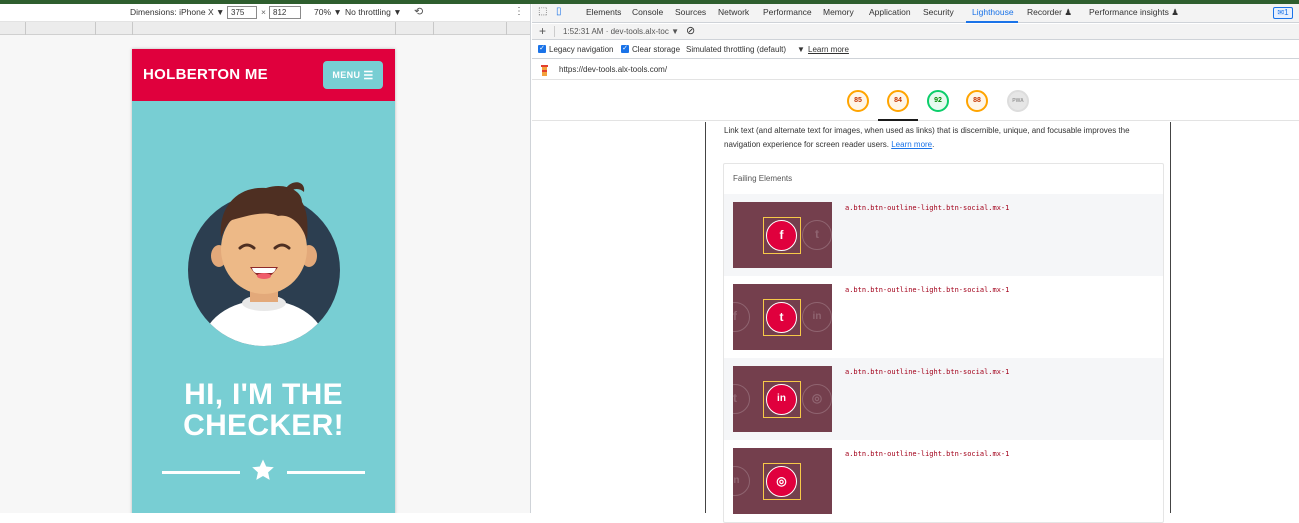 This screenshot has width=1299, height=523. I want to click on tab-memory: Memory, so click(838, 12).